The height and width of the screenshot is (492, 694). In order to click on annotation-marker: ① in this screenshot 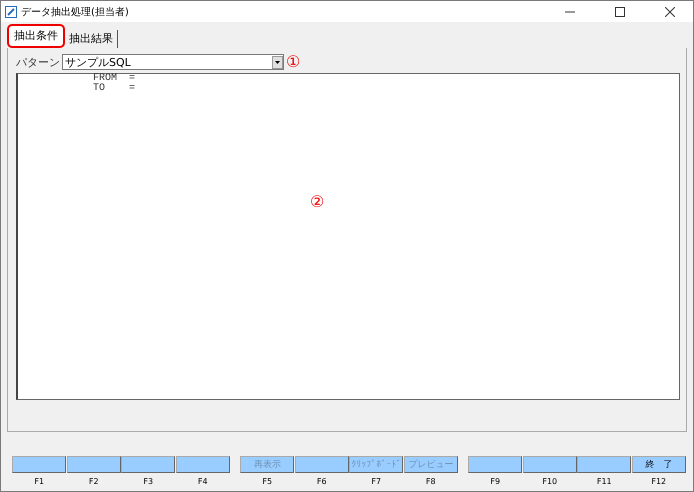, I will do `click(293, 62)`.